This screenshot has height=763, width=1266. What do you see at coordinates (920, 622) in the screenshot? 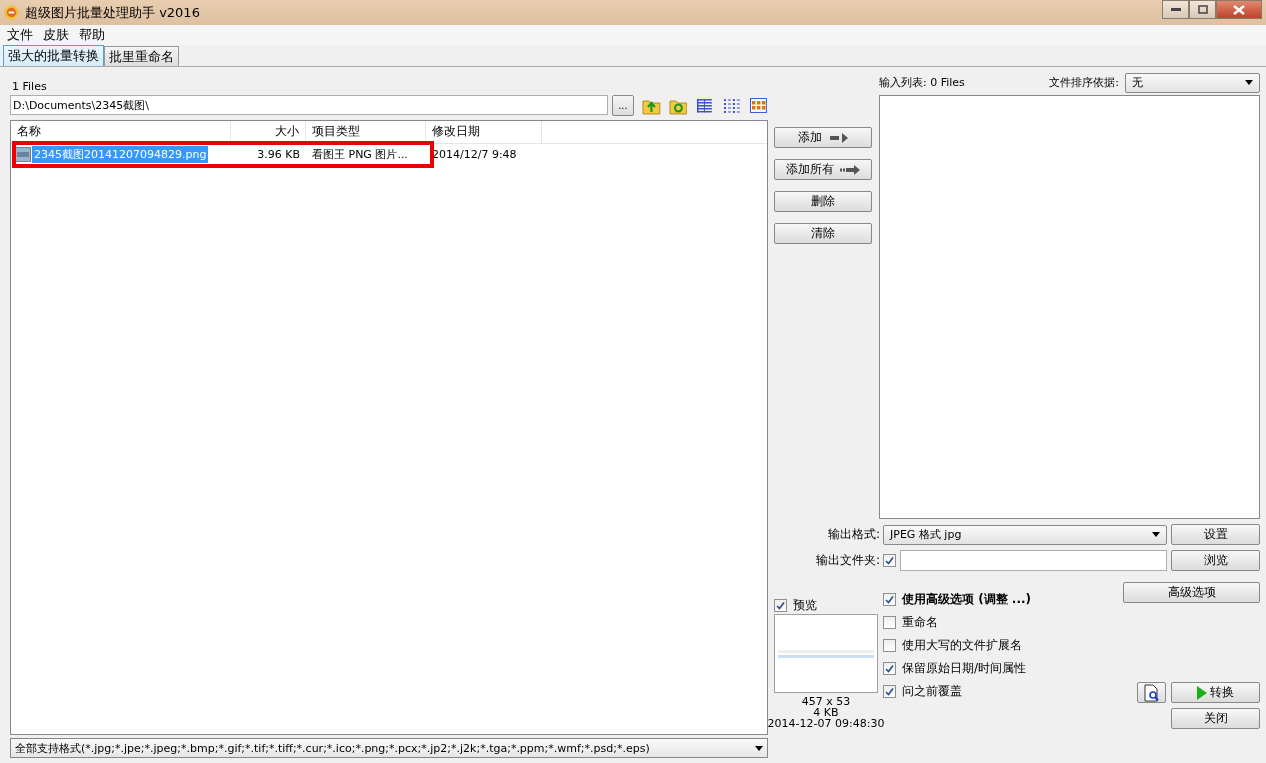
I see `option-label: 重命名` at bounding box center [920, 622].